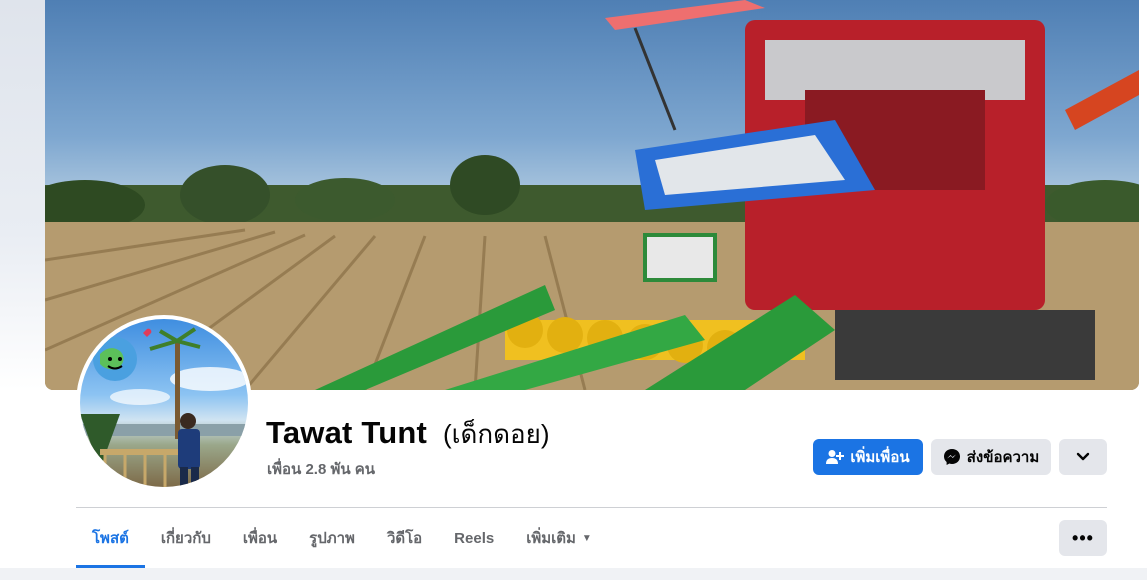 The height and width of the screenshot is (580, 1147). I want to click on tab-label: เกี่ยวกับ, so click(185, 538).